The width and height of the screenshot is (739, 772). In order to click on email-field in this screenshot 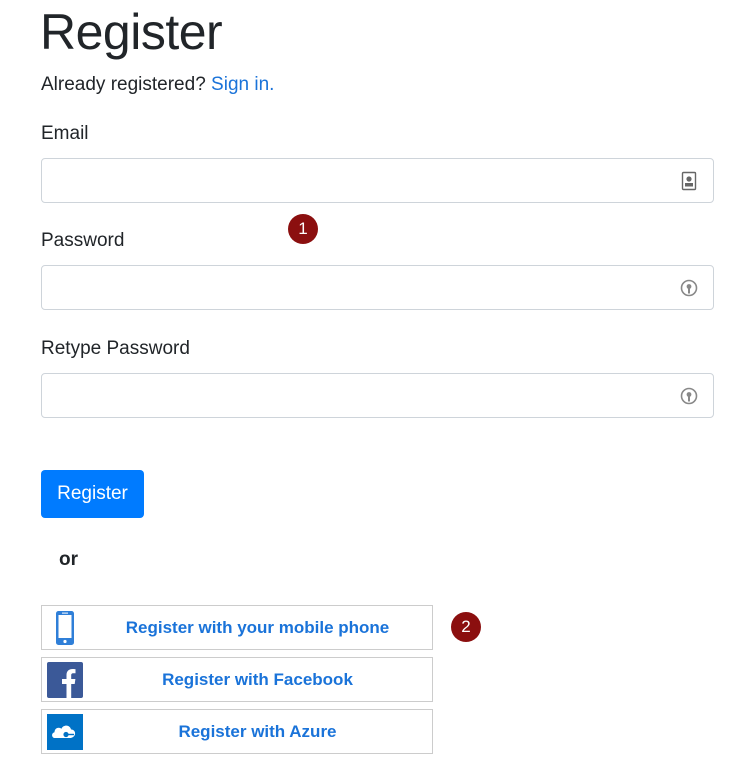, I will do `click(377, 180)`.